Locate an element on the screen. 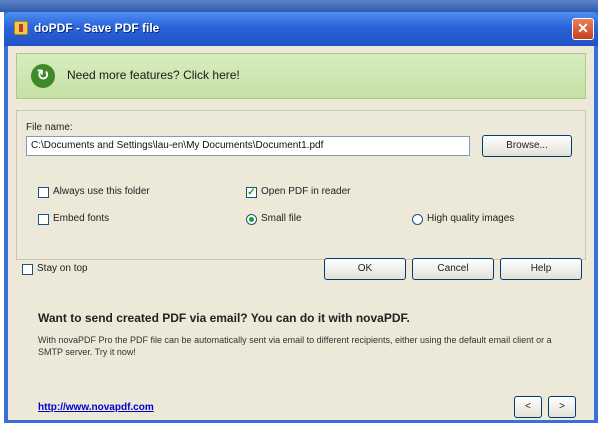 This screenshot has height=423, width=598. background-strip is located at coordinates (299, 6).